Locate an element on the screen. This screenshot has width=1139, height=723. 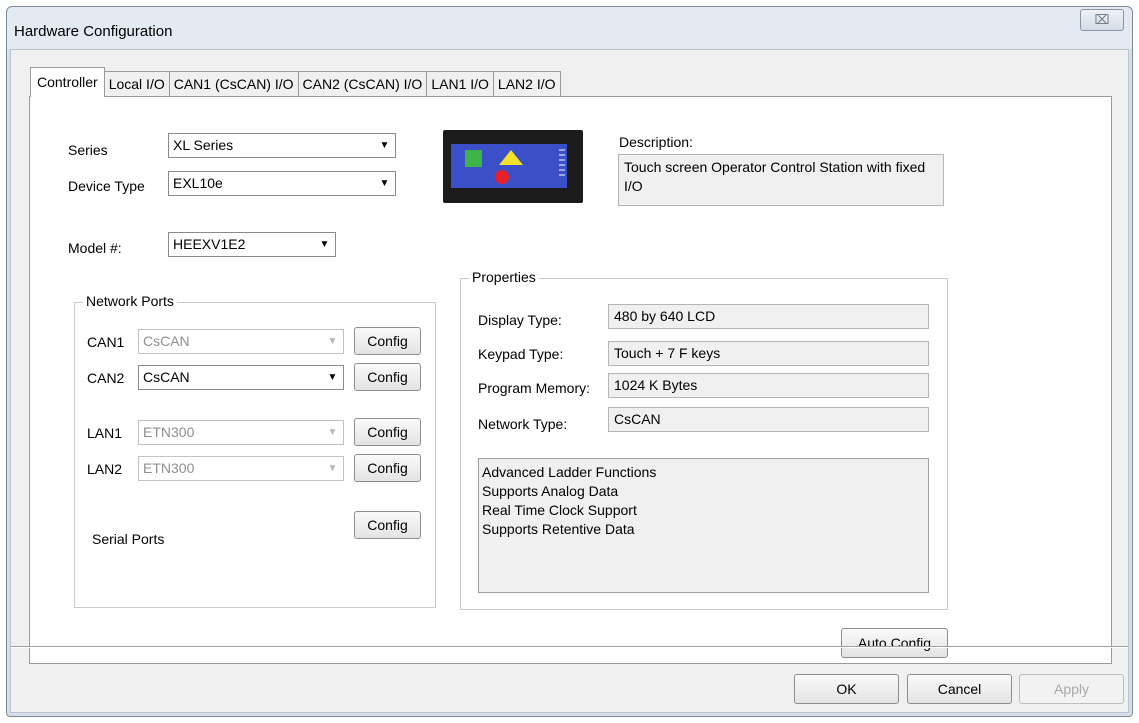
lan1-select: ETN300 ▼ is located at coordinates (241, 432).